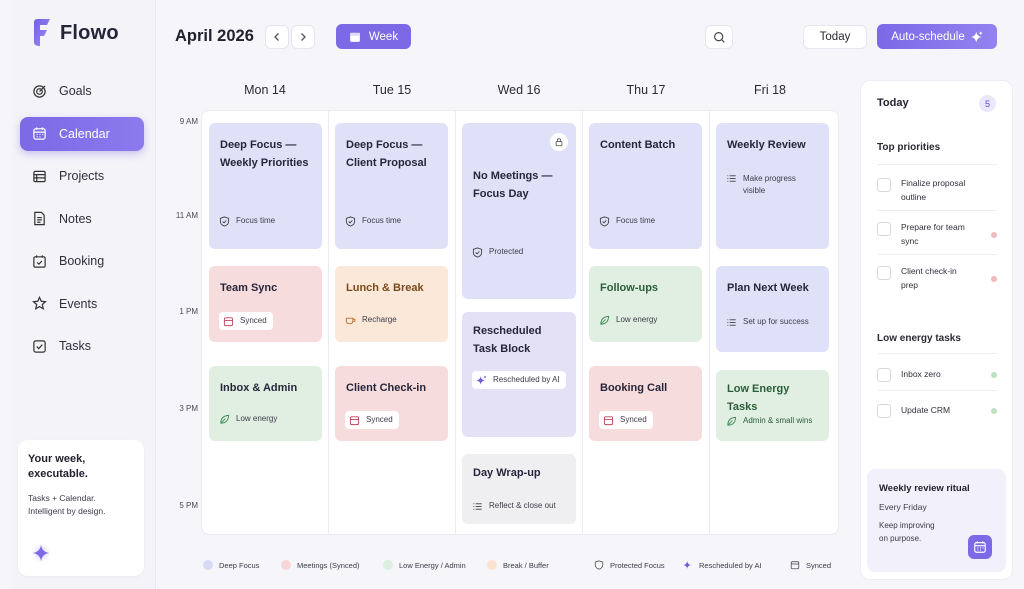  I want to click on event-title: Deep Focus — Client Proposal, so click(386, 154).